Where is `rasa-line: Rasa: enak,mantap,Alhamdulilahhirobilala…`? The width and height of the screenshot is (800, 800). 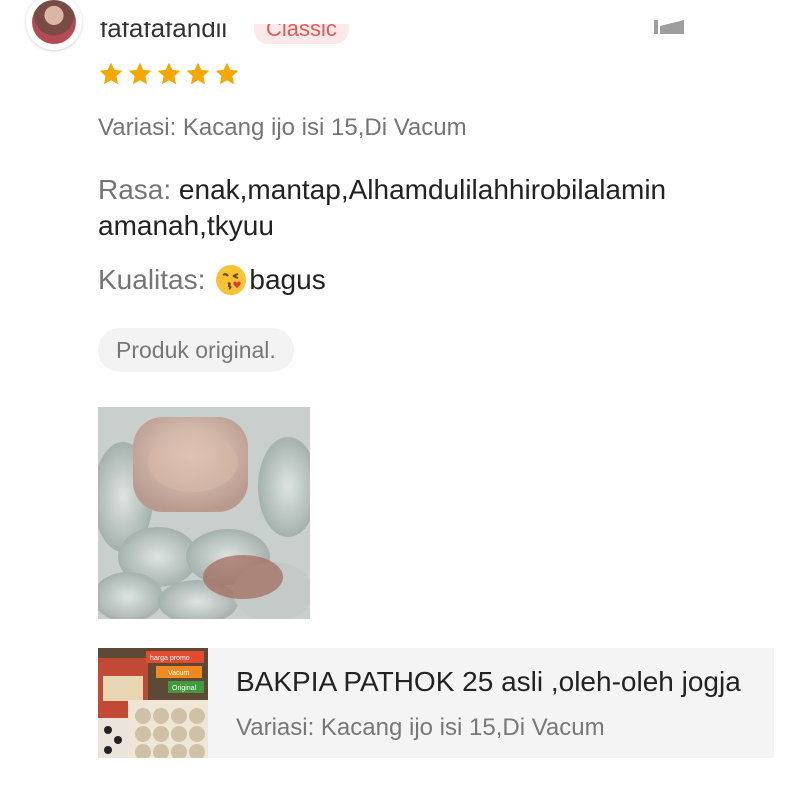 rasa-line: Rasa: enak,mantap,Alhamdulilahhirobilala… is located at coordinates (433, 208).